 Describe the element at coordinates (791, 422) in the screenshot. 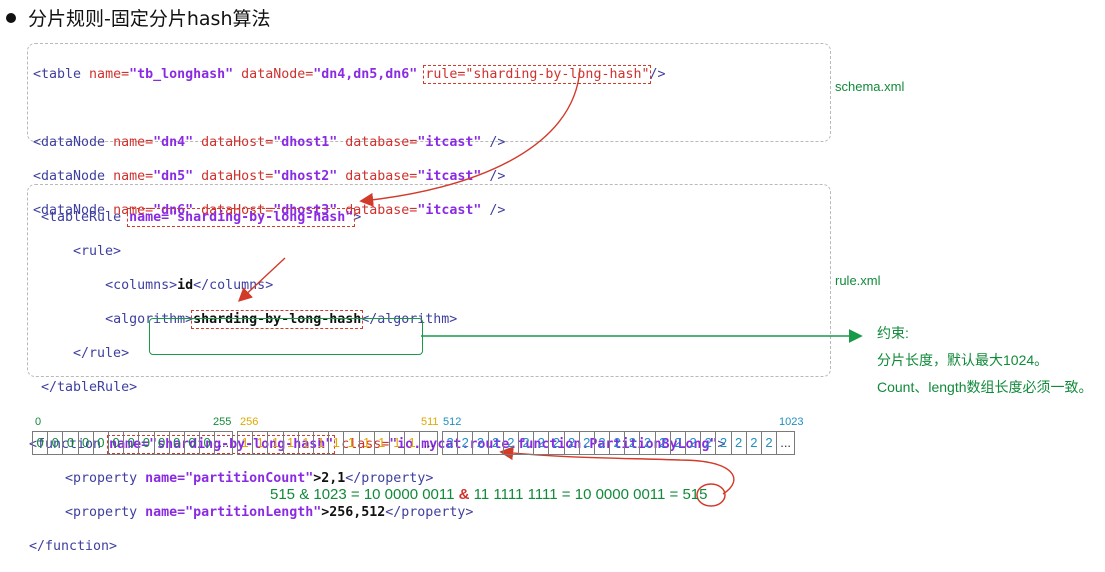

I see `label-1023: 1023` at that location.